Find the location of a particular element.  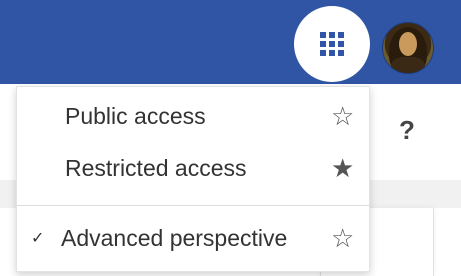

menu-item-restricted-access: Restricted access ★ is located at coordinates (193, 168).